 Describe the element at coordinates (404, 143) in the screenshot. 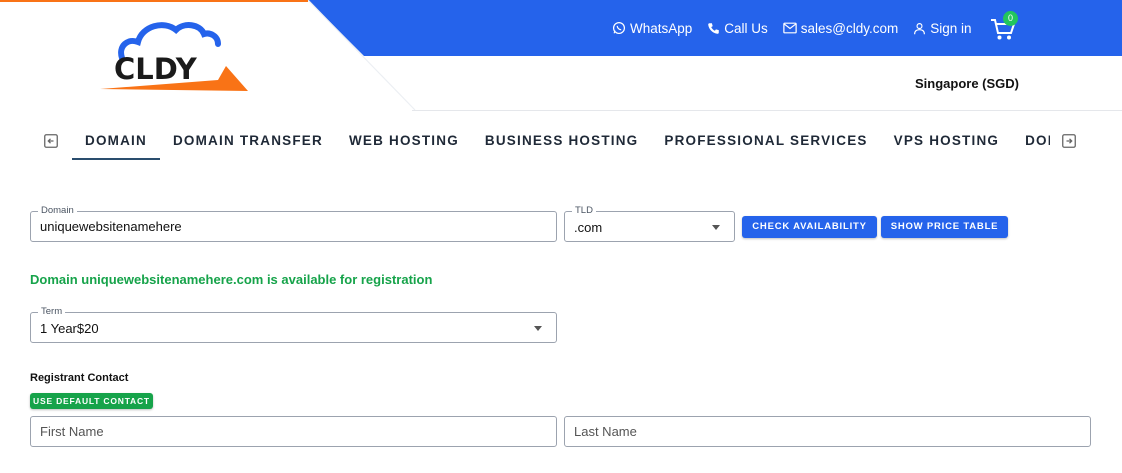

I see `tab-web-hosting: WEB HOSTING` at that location.